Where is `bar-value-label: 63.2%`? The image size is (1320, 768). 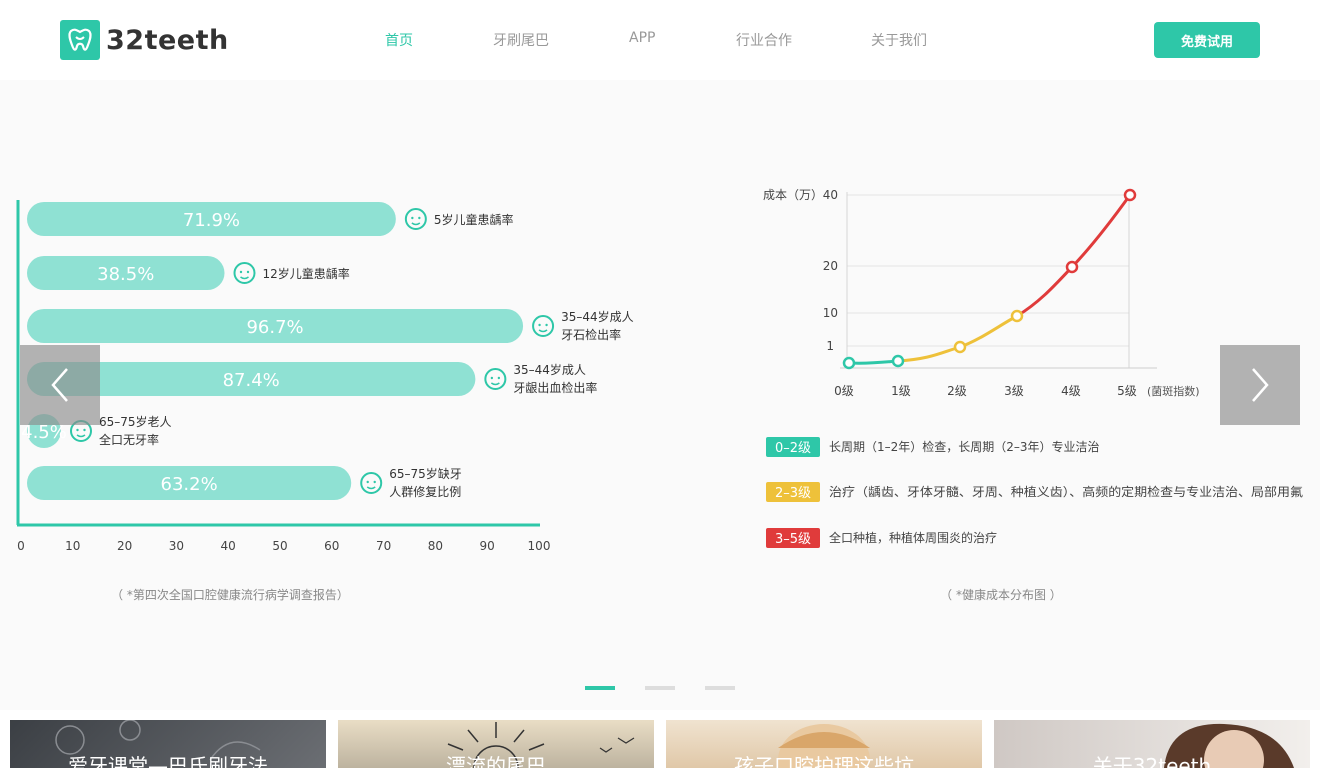 bar-value-label: 63.2% is located at coordinates (189, 484).